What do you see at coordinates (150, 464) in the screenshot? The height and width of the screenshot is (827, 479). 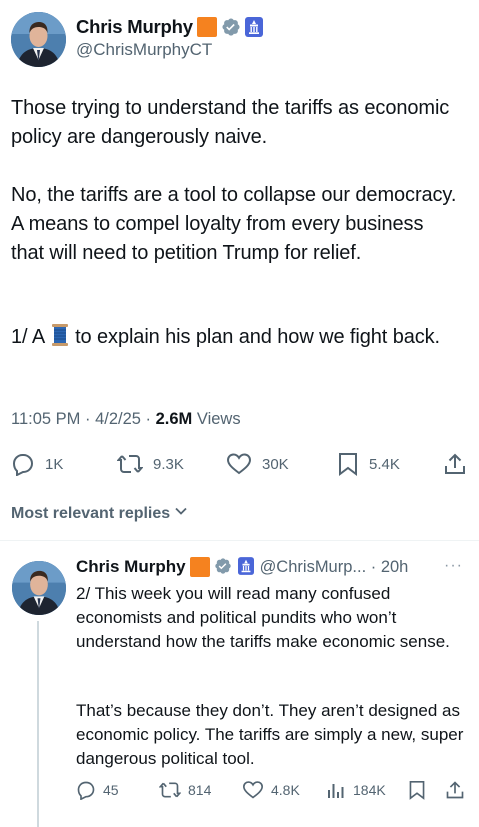 I see `repost-button: 9.3K` at bounding box center [150, 464].